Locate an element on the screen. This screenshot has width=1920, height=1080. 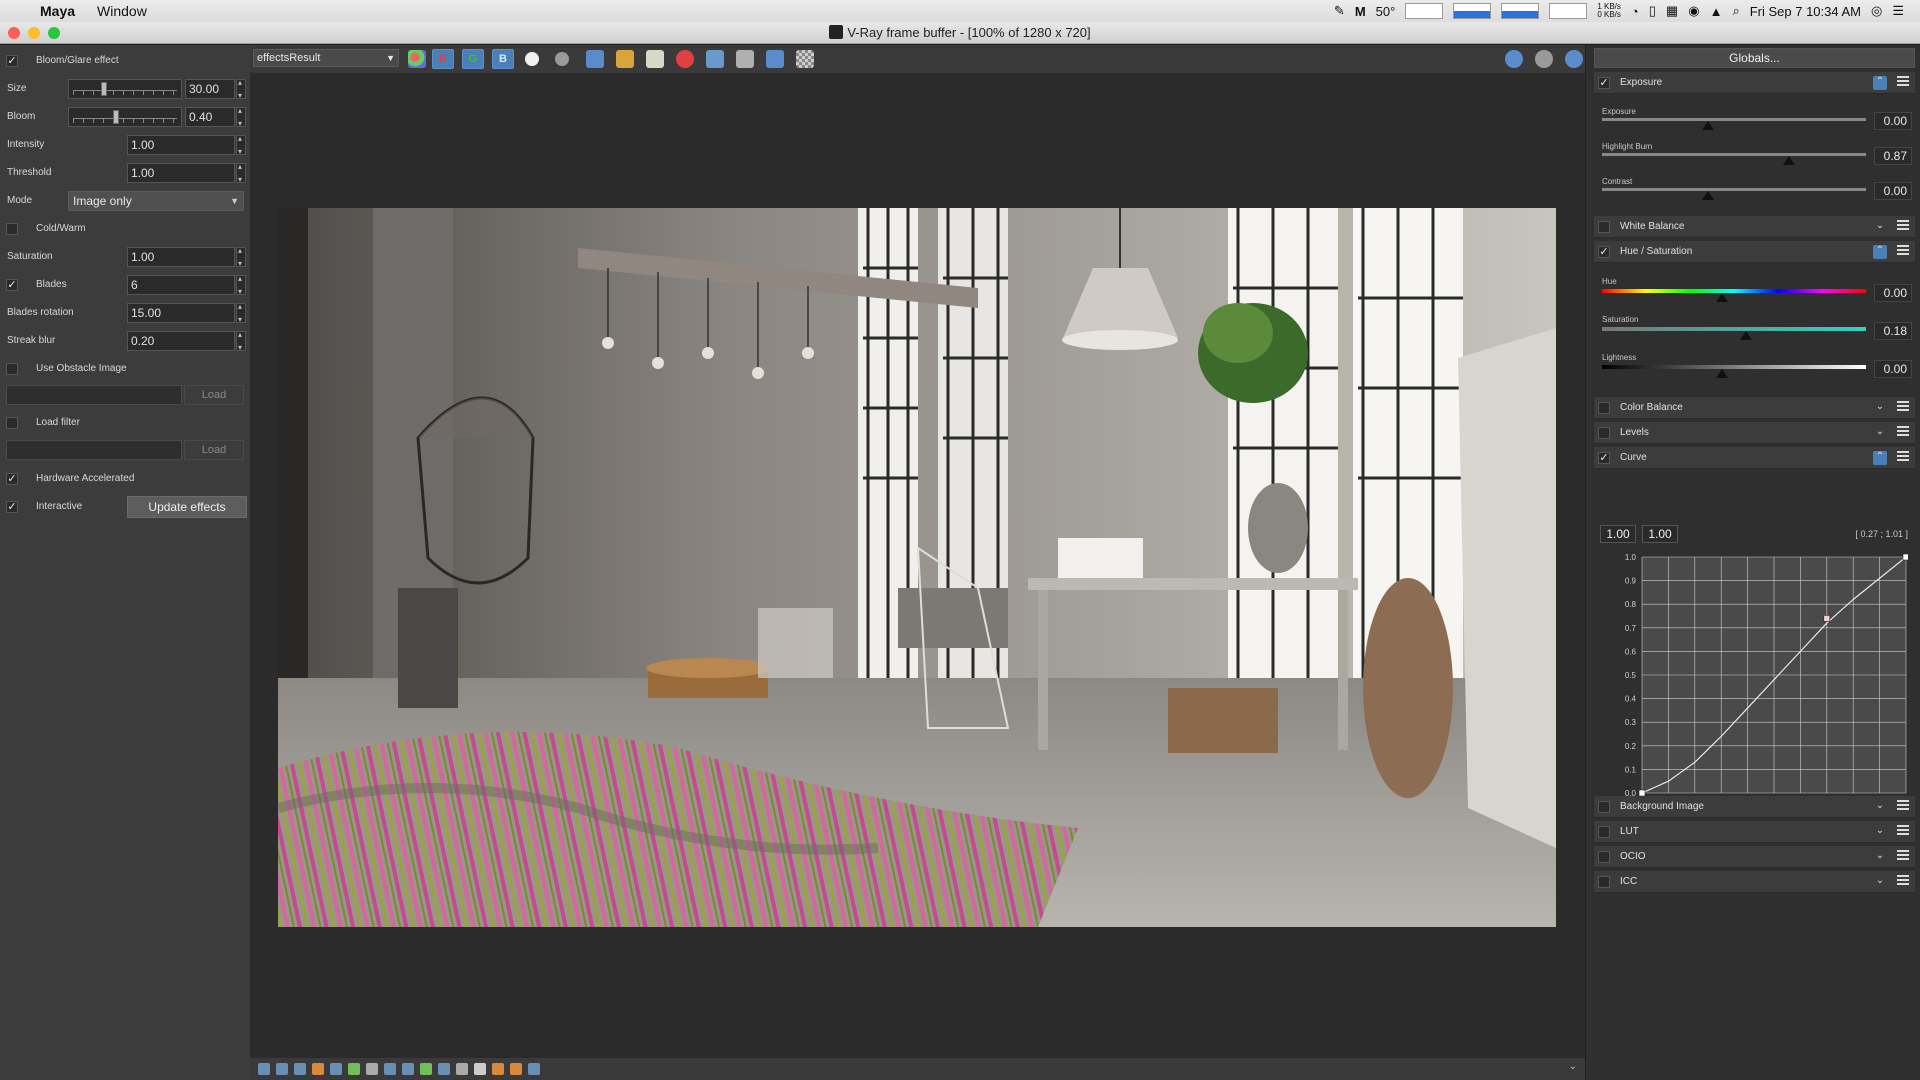
saturation-slider is located at coordinates (1734, 329).